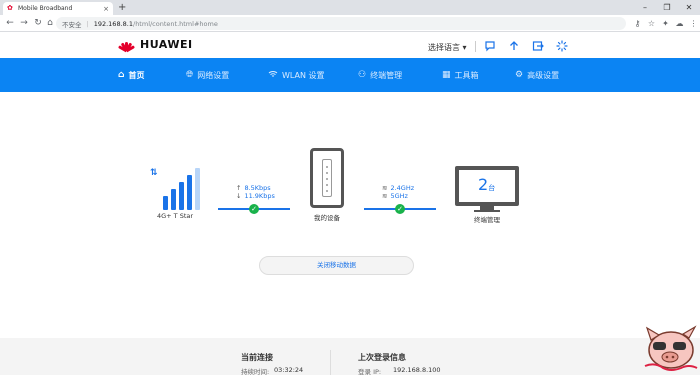 The width and height of the screenshot is (700, 376). I want to click on menu-icon: ⋮, so click(693, 23).